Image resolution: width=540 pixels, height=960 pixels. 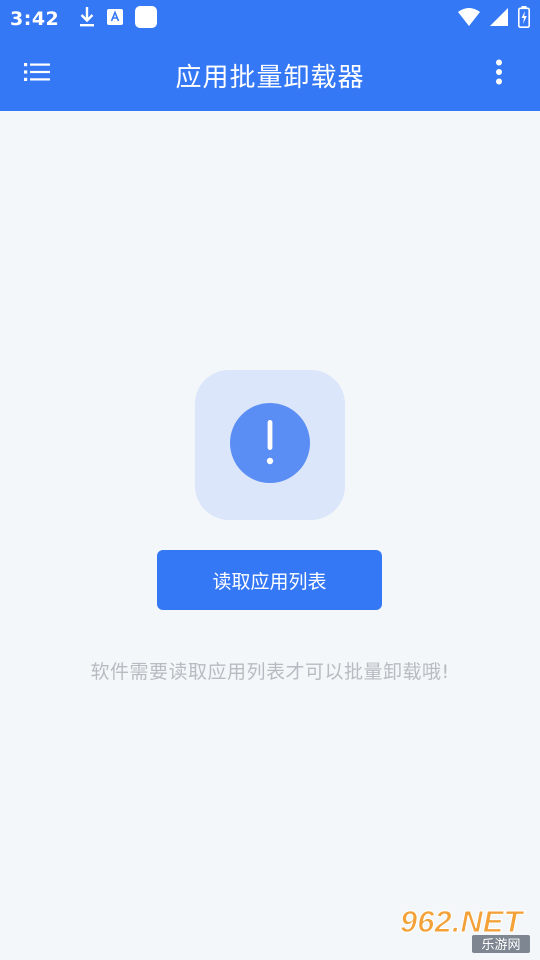 I want to click on toolbar: 应用批量卸载器, so click(x=270, y=74).